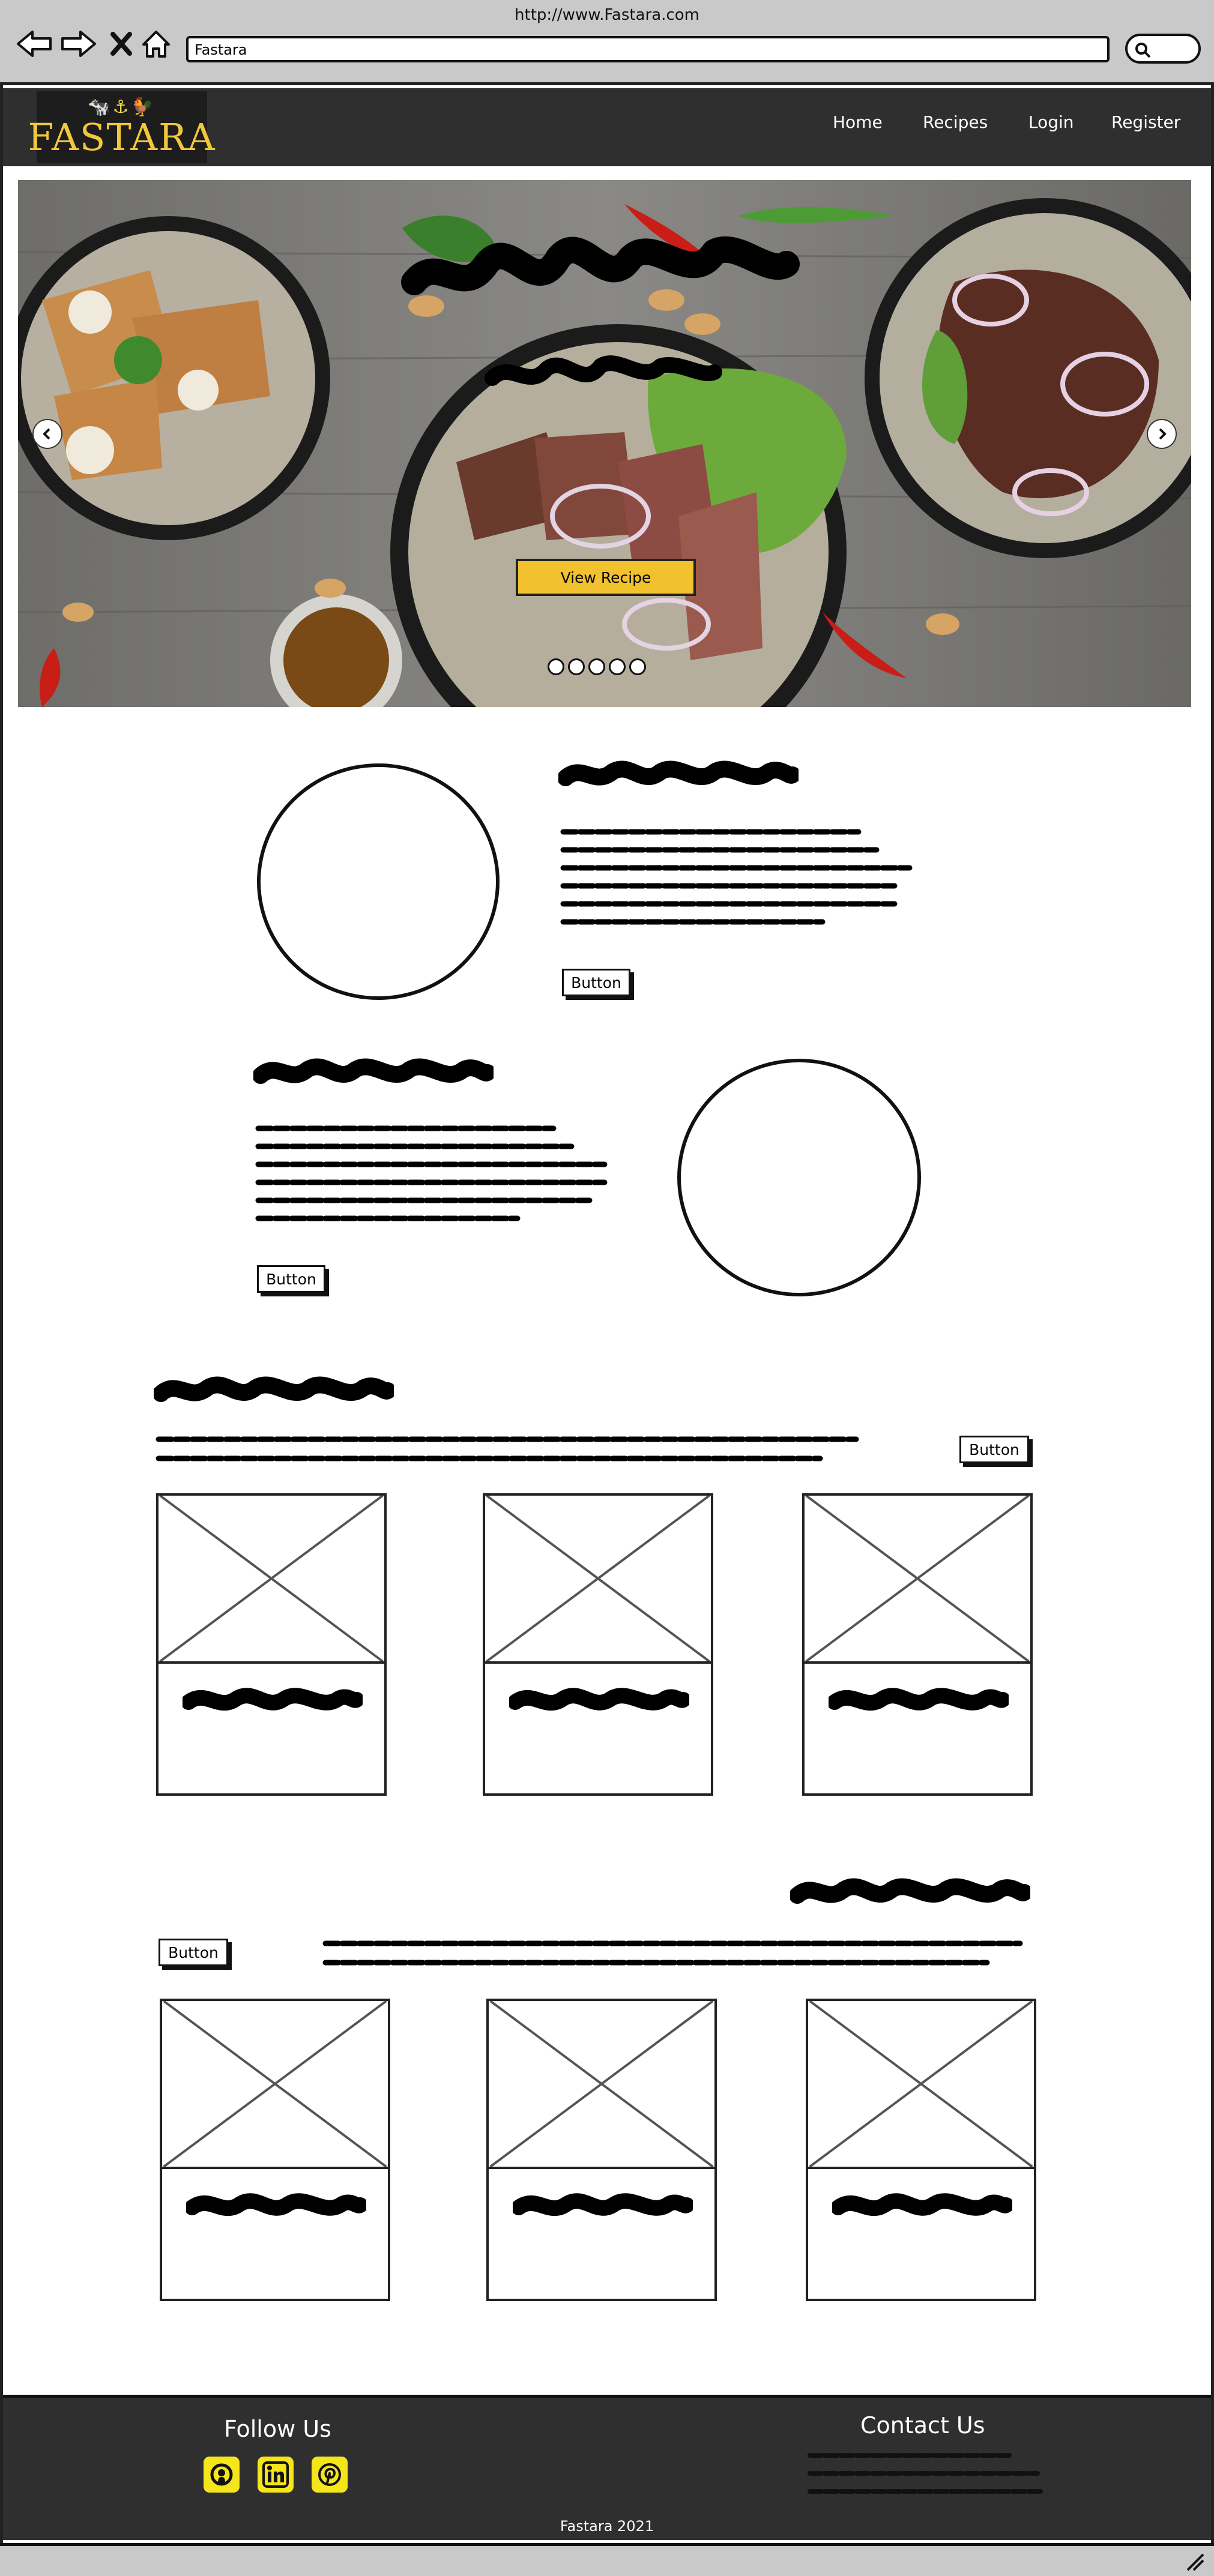  What do you see at coordinates (1051, 122) in the screenshot?
I see `nav-login: Login` at bounding box center [1051, 122].